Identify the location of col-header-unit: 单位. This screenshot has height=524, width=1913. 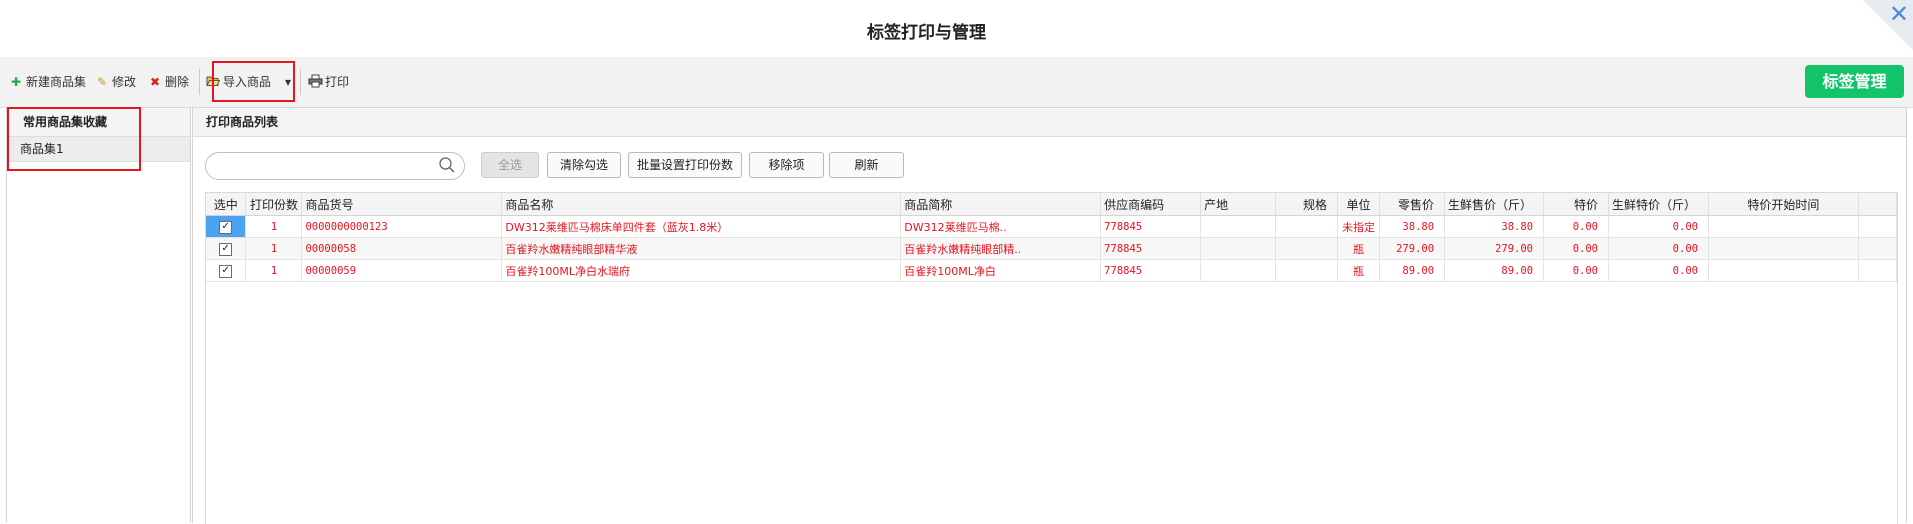
(1359, 204).